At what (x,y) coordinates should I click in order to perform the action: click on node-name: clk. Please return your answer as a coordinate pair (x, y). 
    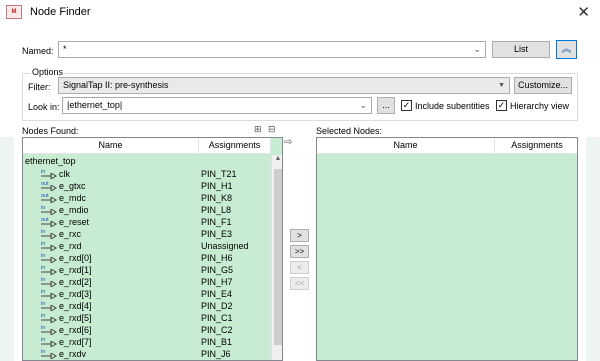
    Looking at the image, I should click on (64, 174).